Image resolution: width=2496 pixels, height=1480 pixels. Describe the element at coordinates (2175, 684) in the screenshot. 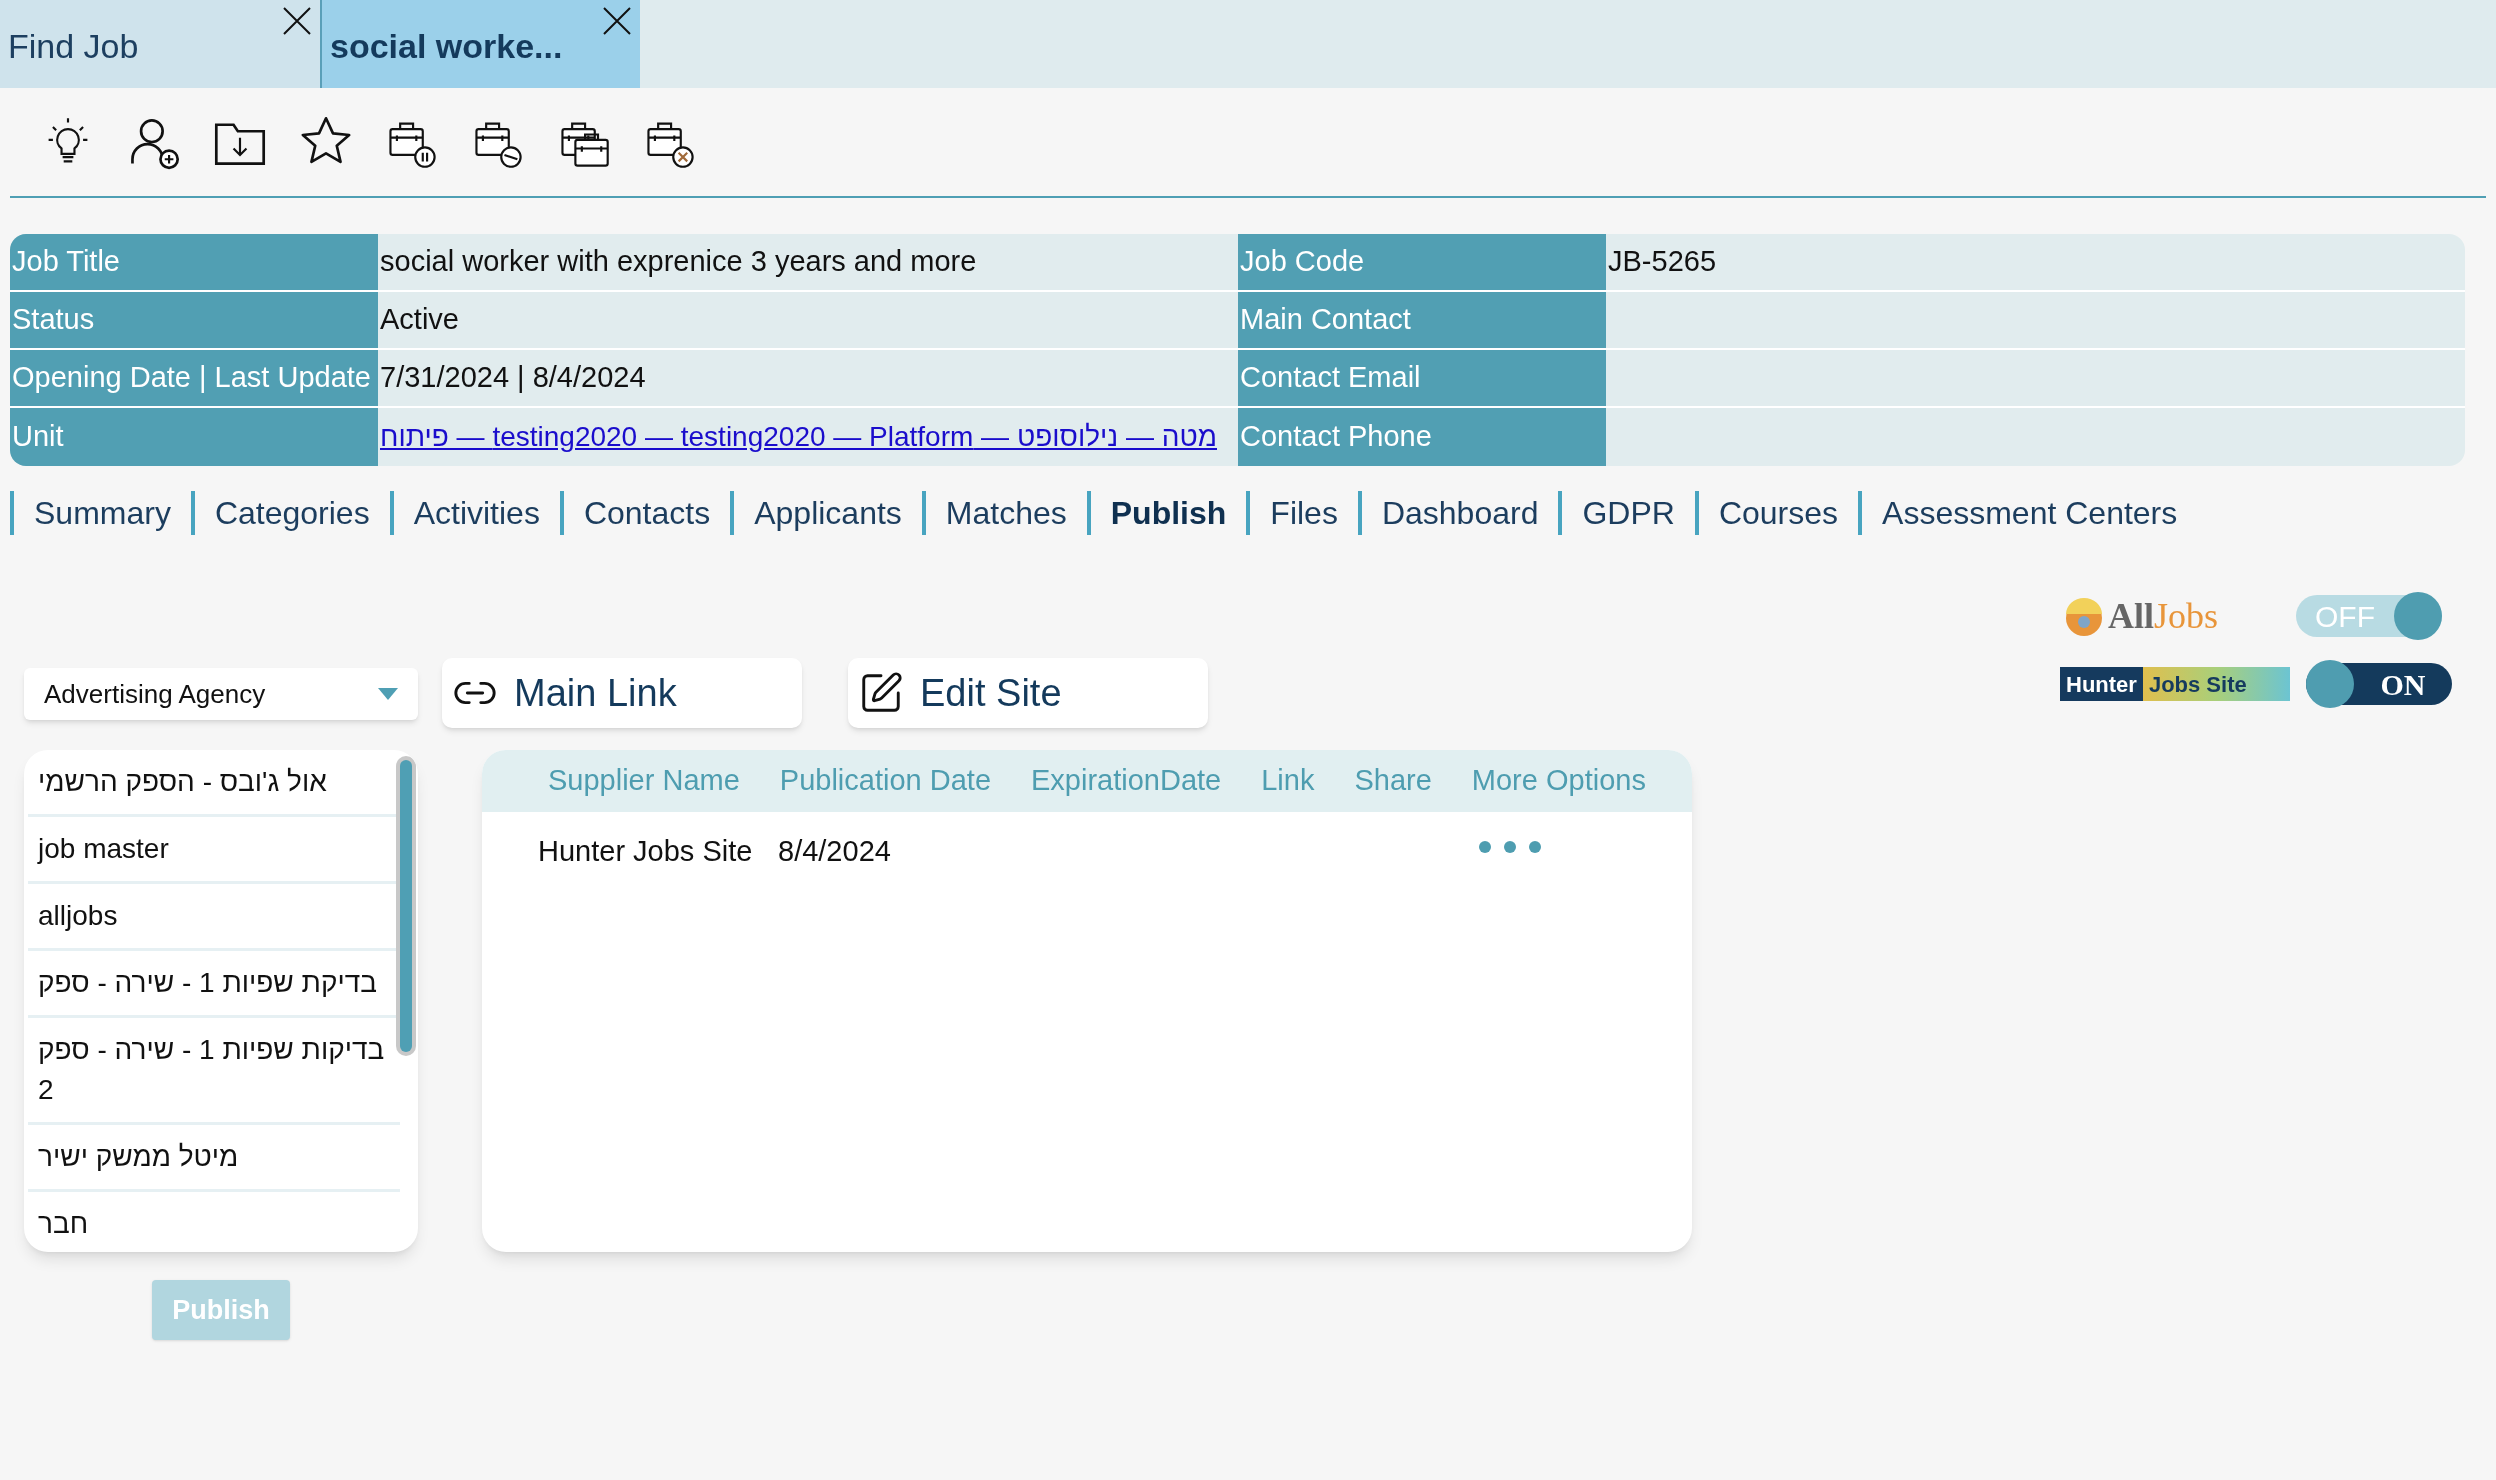

I see `hunter-logo: Hunter Jobs Site` at that location.